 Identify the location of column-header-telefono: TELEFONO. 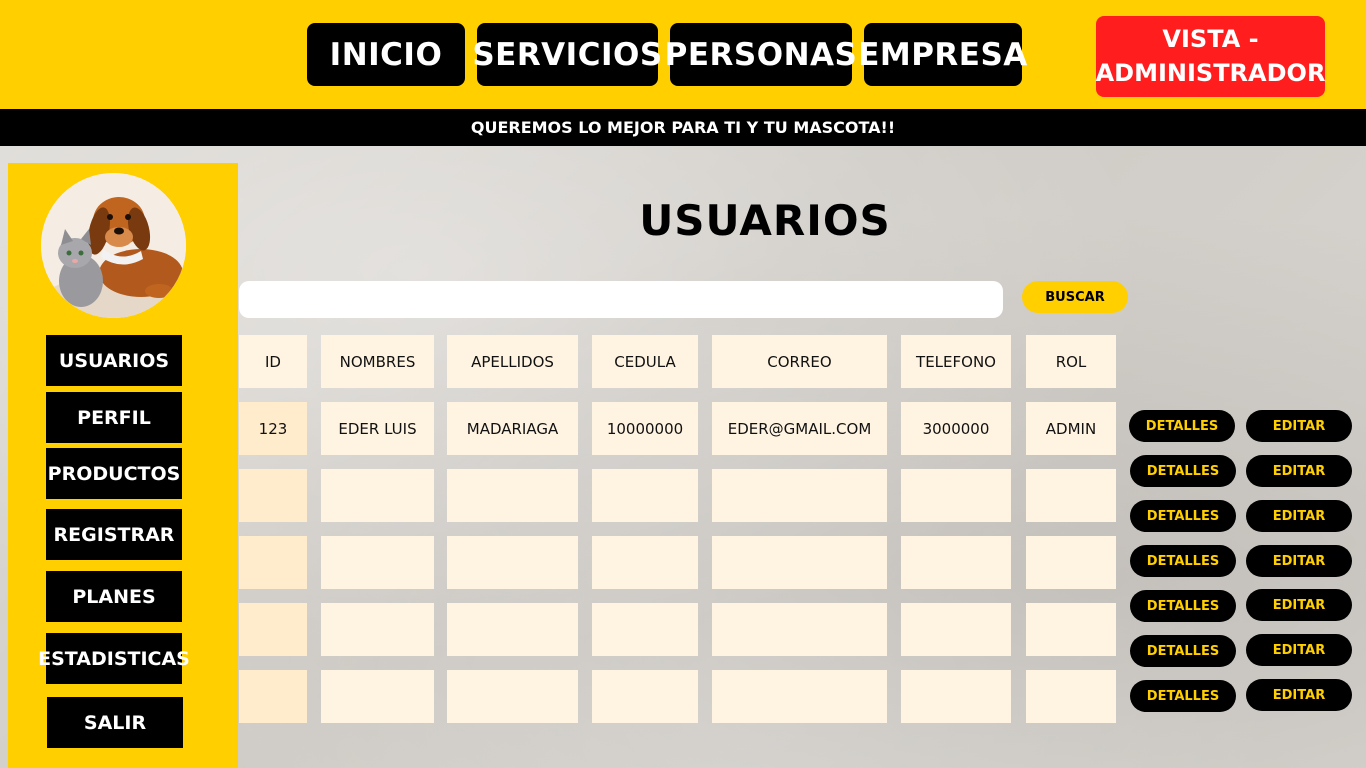
(956, 361).